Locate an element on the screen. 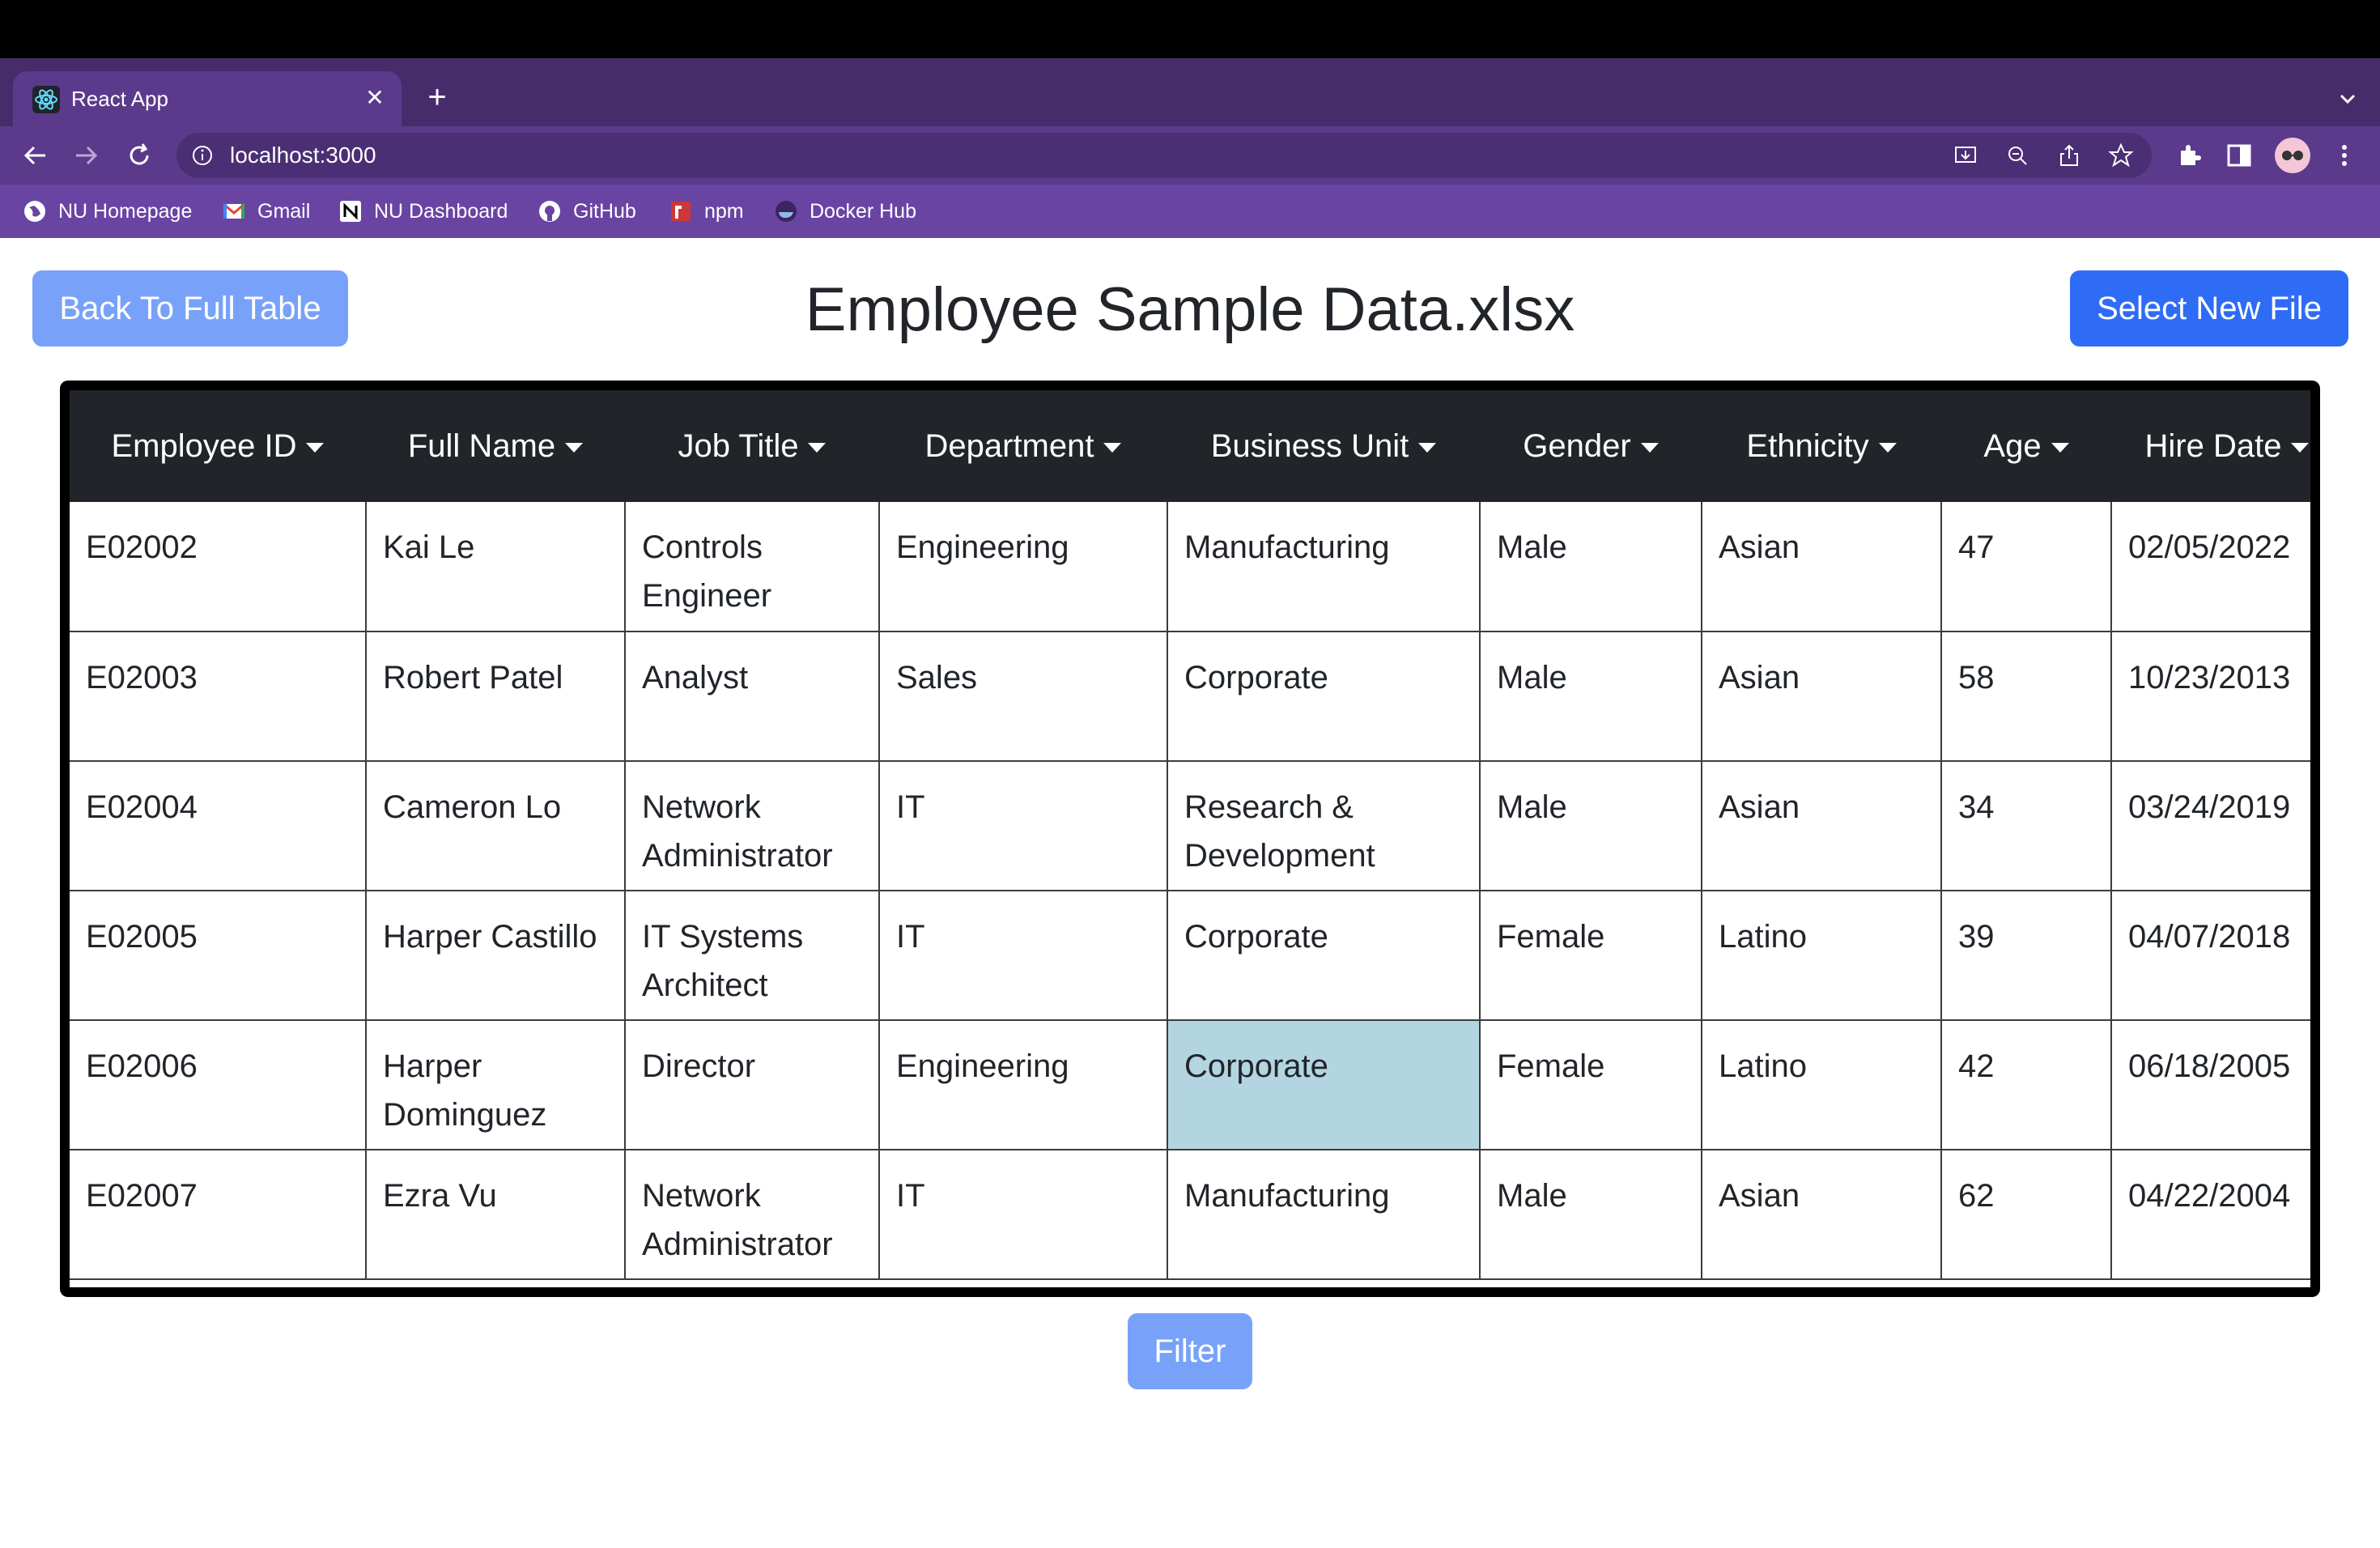  column-header-job-title: Job Title is located at coordinates (752, 446).